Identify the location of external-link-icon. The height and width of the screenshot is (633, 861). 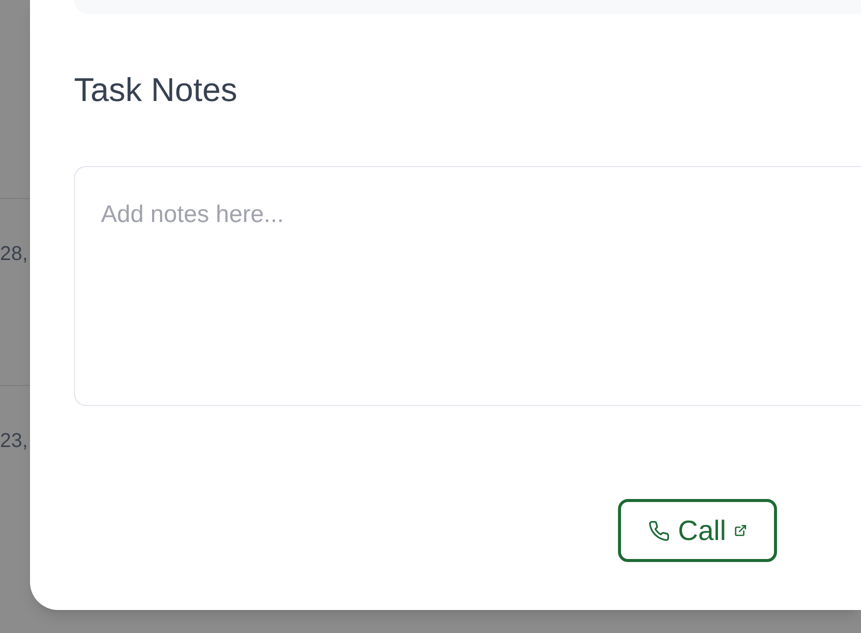
(741, 530).